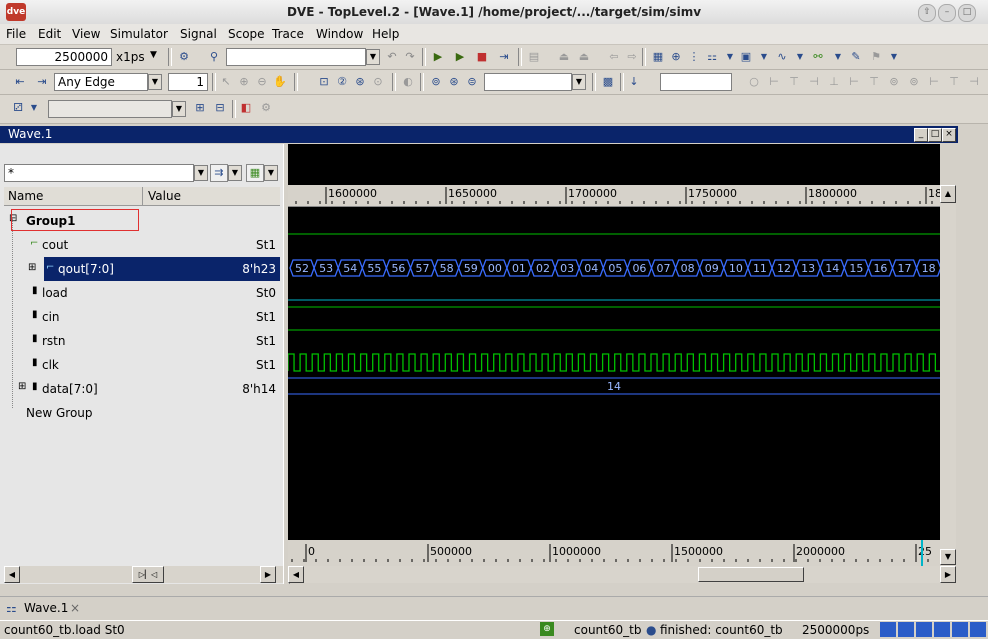  What do you see at coordinates (296, 57) in the screenshot?
I see `search-input` at bounding box center [296, 57].